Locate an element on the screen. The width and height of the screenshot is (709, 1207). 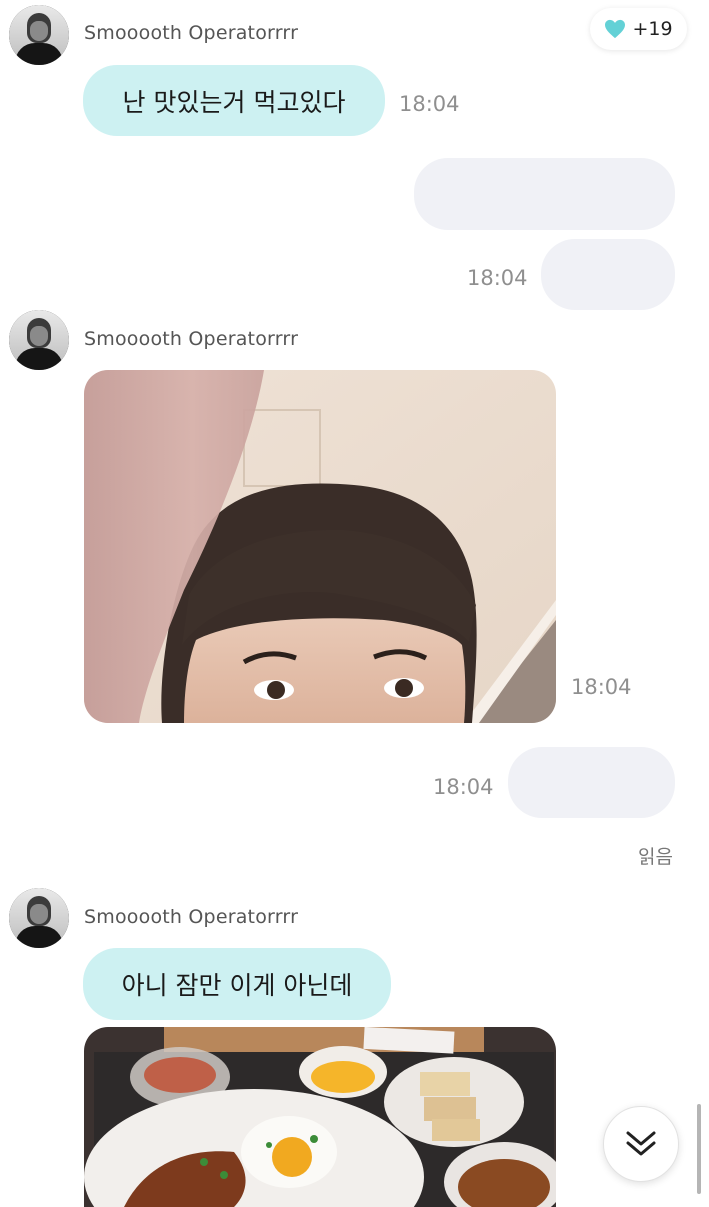
reaction-count: +19 is located at coordinates (652, 29).